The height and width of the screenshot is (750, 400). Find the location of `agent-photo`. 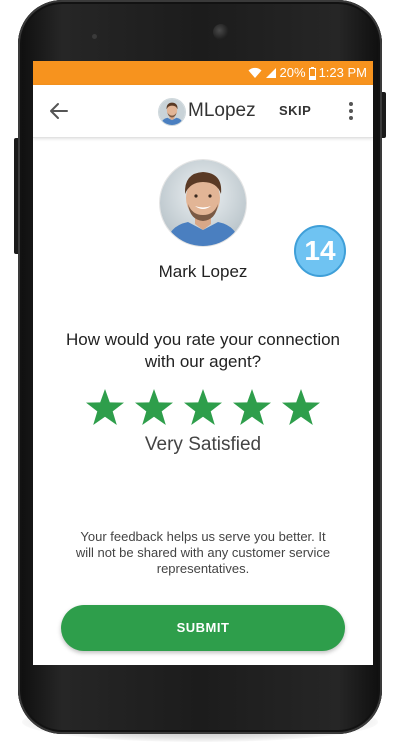

agent-photo is located at coordinates (203, 203).